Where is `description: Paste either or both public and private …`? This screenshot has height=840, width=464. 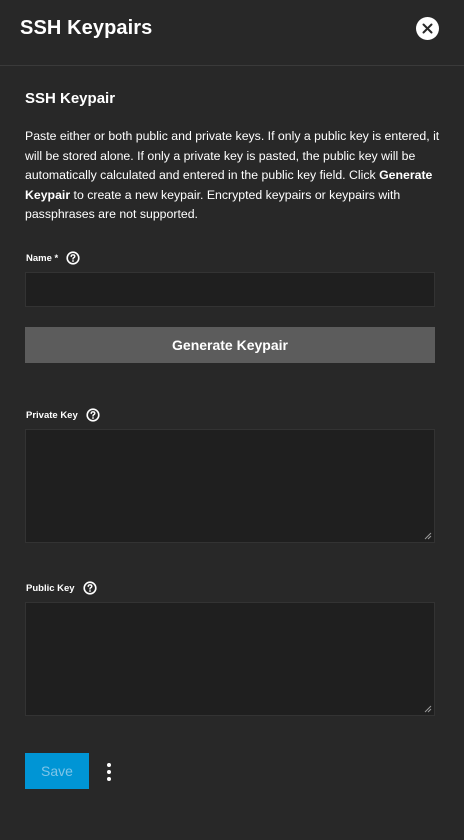
description: Paste either or both public and private … is located at coordinates (232, 176).